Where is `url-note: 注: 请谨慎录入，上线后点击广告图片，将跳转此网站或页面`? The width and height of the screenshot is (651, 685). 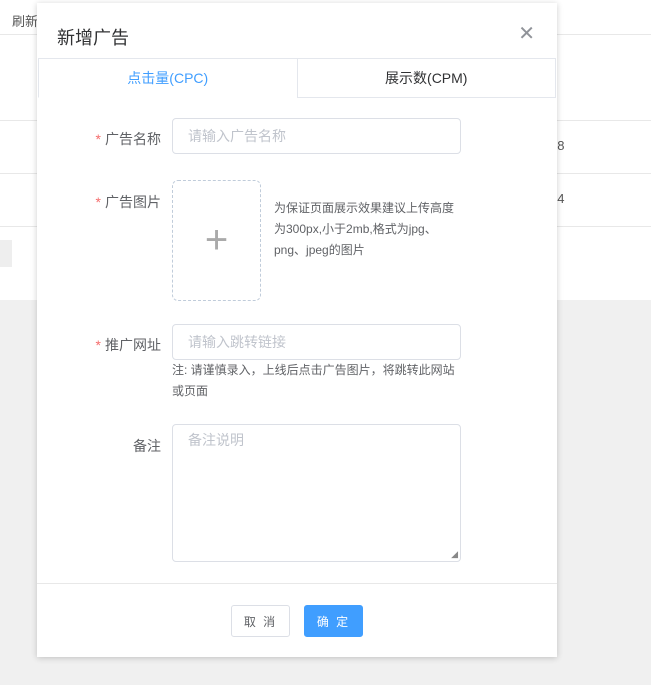
url-note: 注: 请谨慎录入，上线后点击广告图片，将跳转此网站或页面 is located at coordinates (313, 380).